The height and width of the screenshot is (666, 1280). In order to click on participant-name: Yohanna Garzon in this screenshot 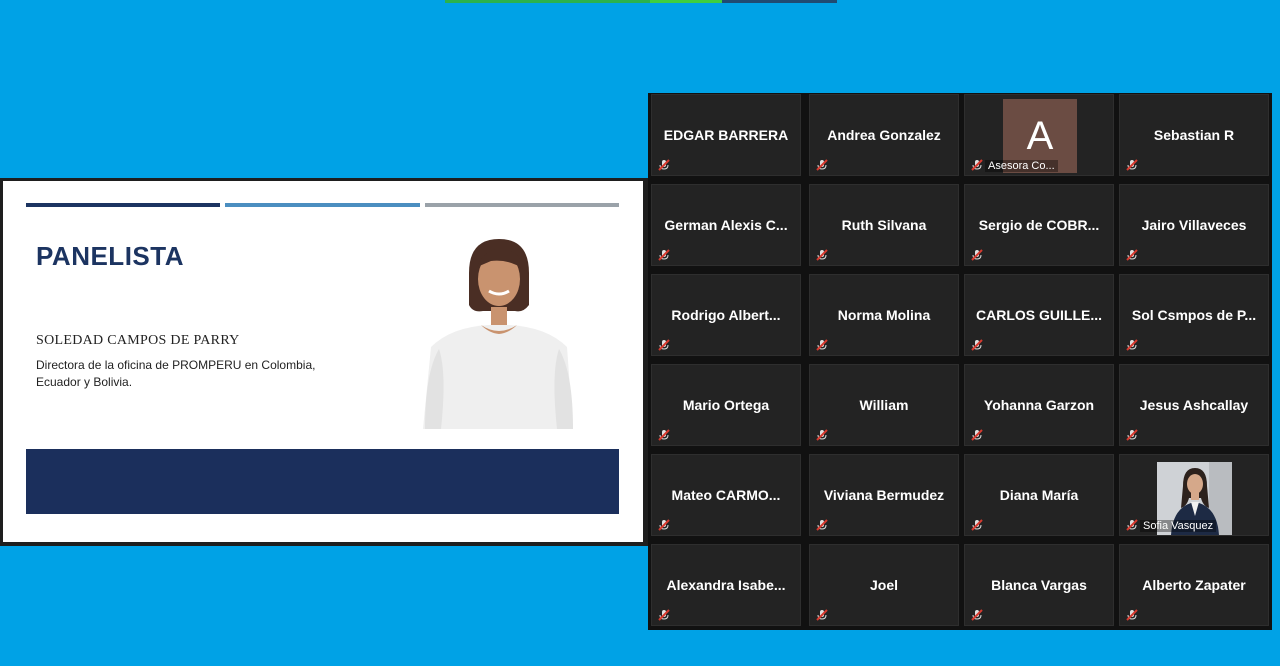, I will do `click(1039, 405)`.